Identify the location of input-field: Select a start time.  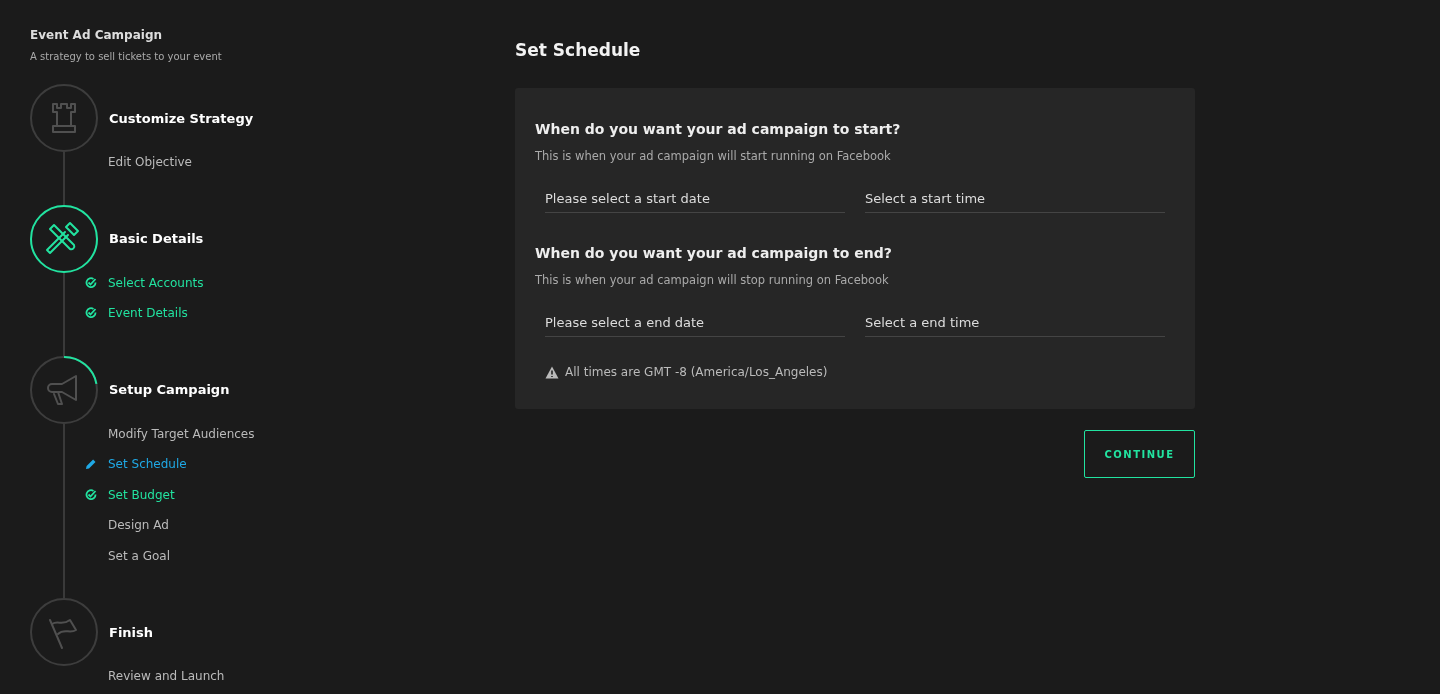
(1015, 199).